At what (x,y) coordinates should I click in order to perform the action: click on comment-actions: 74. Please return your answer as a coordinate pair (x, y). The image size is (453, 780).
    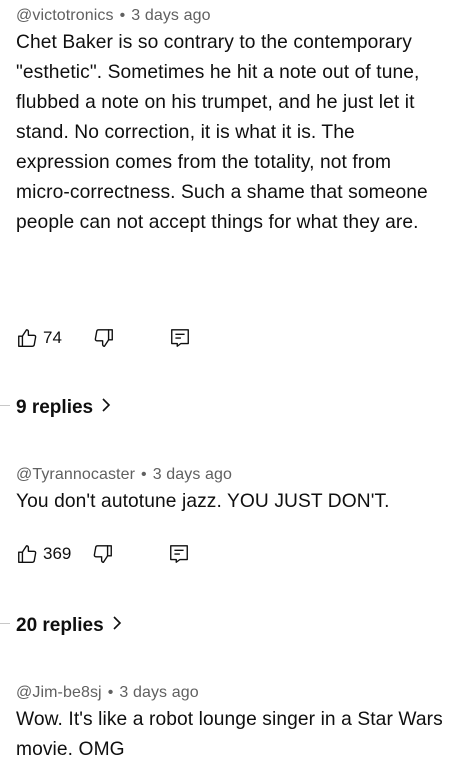
    Looking at the image, I should click on (103, 338).